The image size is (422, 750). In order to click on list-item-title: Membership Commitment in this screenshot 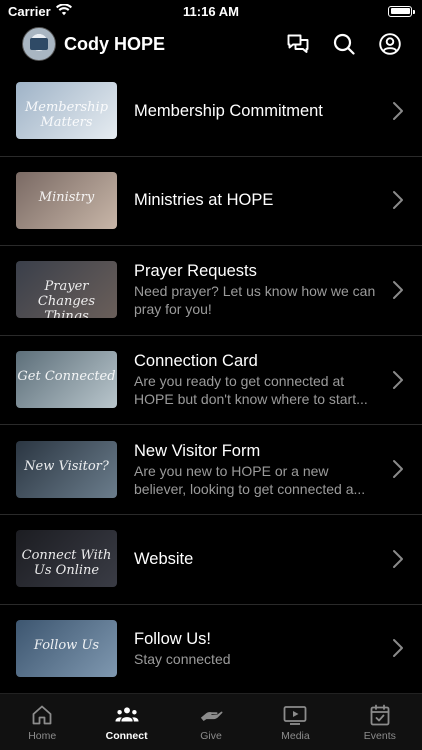, I will do `click(228, 110)`.